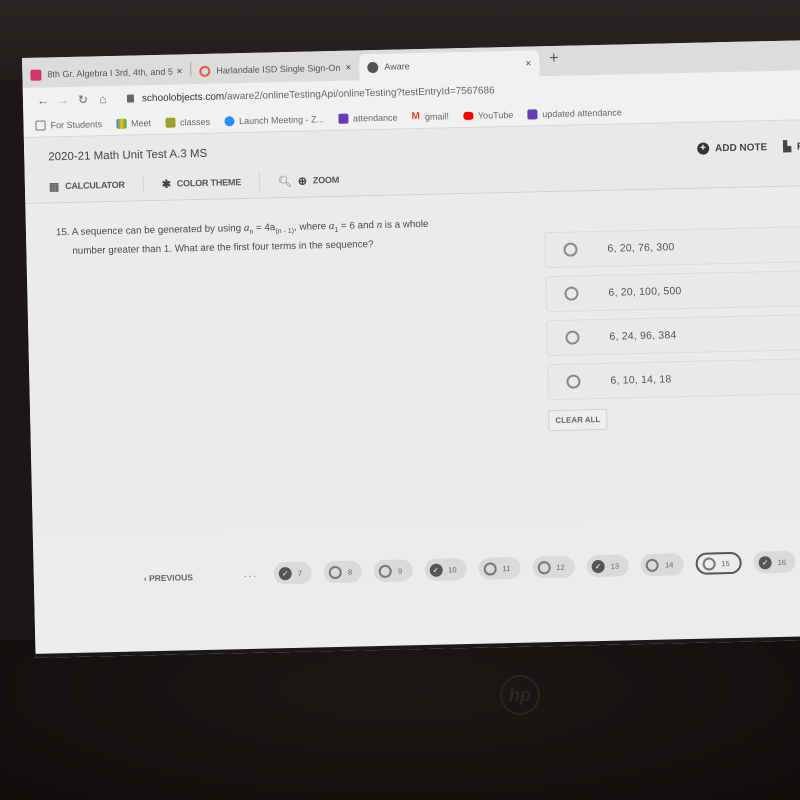 Image resolution: width=800 pixels, height=800 pixels. Describe the element at coordinates (187, 122) in the screenshot. I see `bookmark-classes: classes` at that location.